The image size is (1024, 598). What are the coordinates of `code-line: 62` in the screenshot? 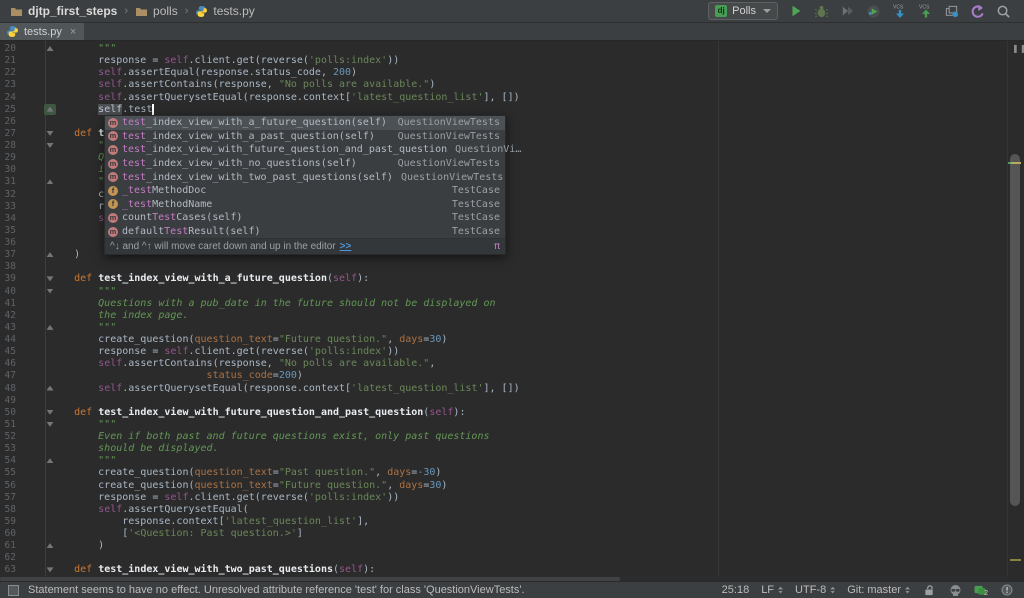 It's located at (503, 558).